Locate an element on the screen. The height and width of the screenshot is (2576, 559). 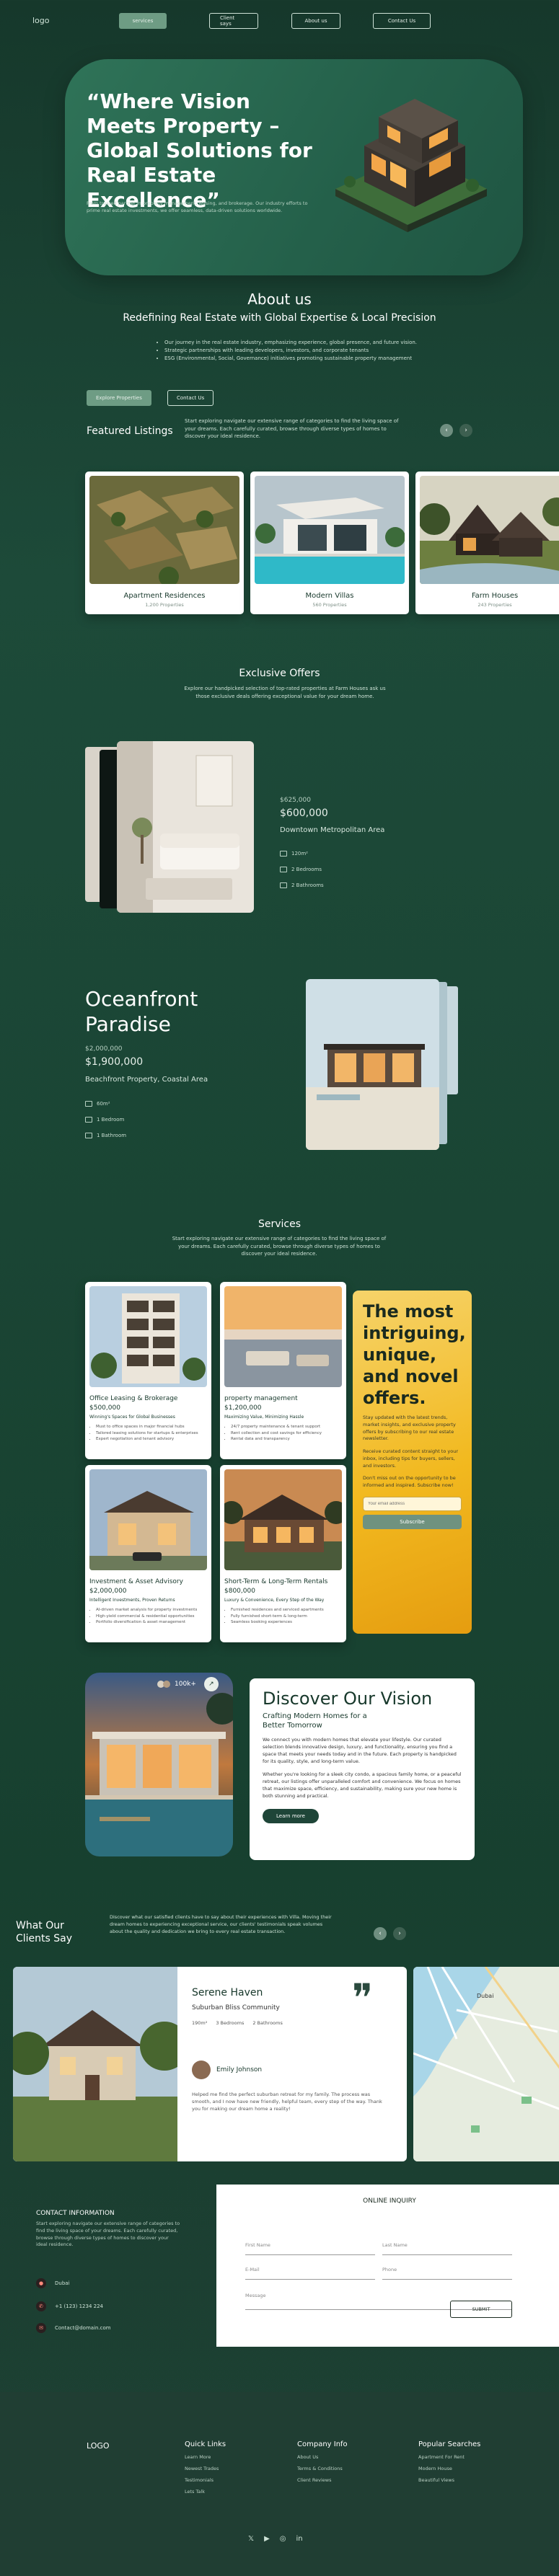
phone-field: Phone is located at coordinates (447, 2272).